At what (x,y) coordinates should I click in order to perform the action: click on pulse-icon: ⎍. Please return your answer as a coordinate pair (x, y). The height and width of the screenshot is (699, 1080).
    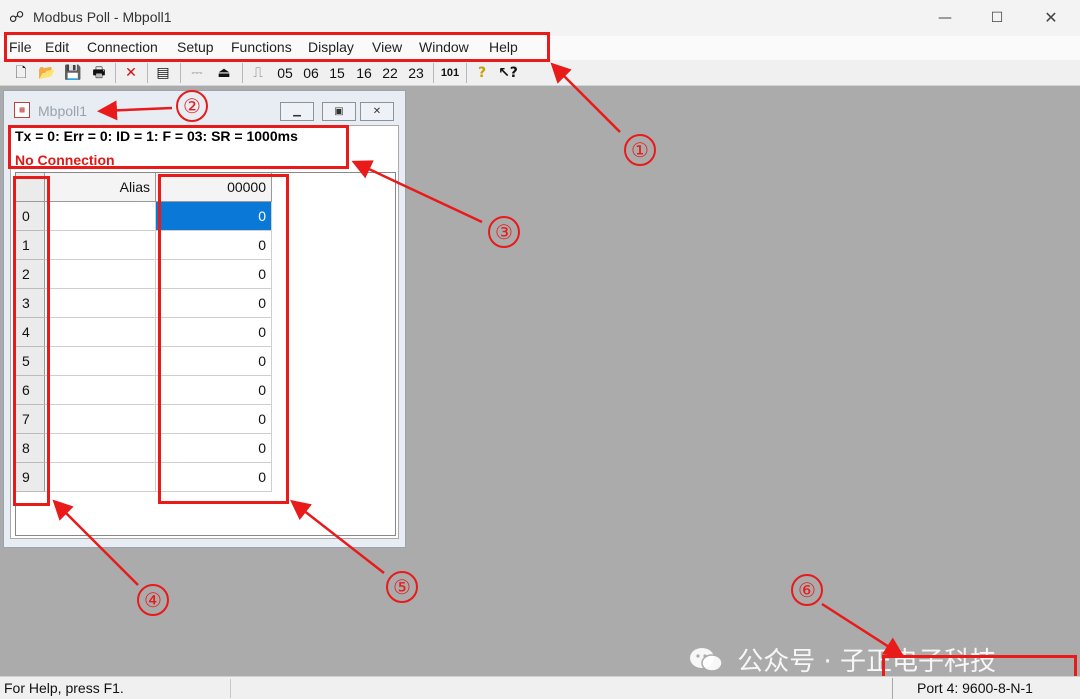
    Looking at the image, I should click on (258, 73).